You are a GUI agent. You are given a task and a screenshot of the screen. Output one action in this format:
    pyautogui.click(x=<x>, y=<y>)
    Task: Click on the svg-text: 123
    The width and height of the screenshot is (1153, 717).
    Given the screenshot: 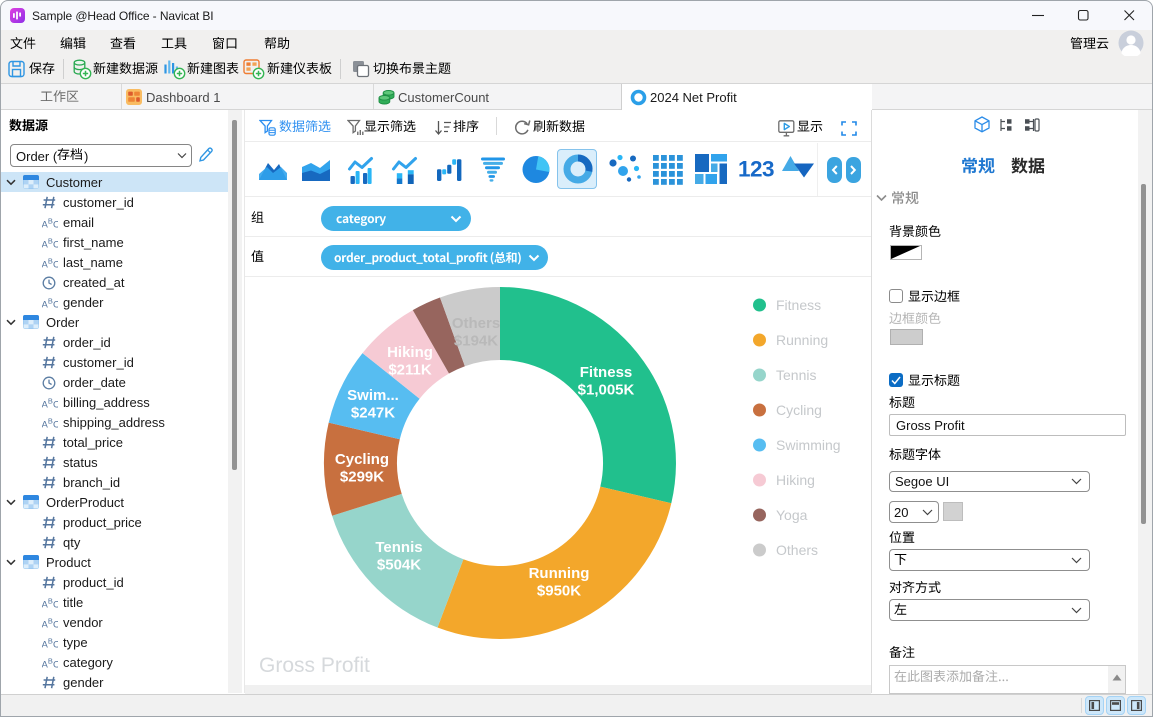 What is the action you would take?
    pyautogui.click(x=756, y=169)
    